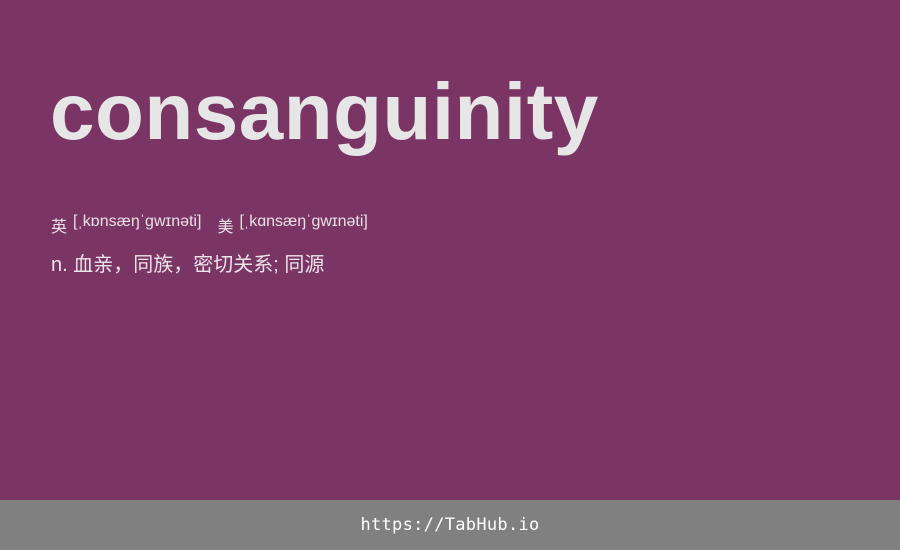 This screenshot has width=900, height=550. Describe the element at coordinates (188, 265) in the screenshot. I see `definition-text: n. 血亲，同族，密切关系; 同源` at that location.